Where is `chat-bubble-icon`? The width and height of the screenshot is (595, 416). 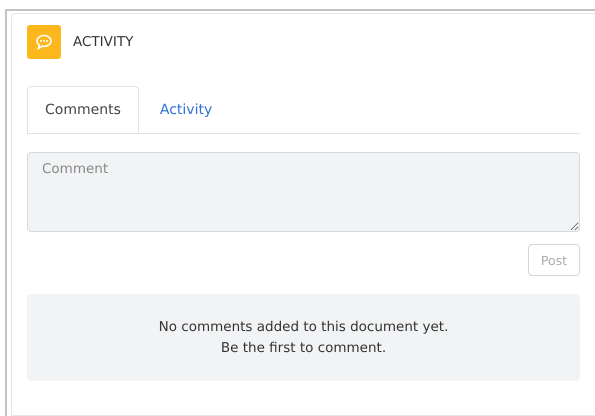 chat-bubble-icon is located at coordinates (44, 42).